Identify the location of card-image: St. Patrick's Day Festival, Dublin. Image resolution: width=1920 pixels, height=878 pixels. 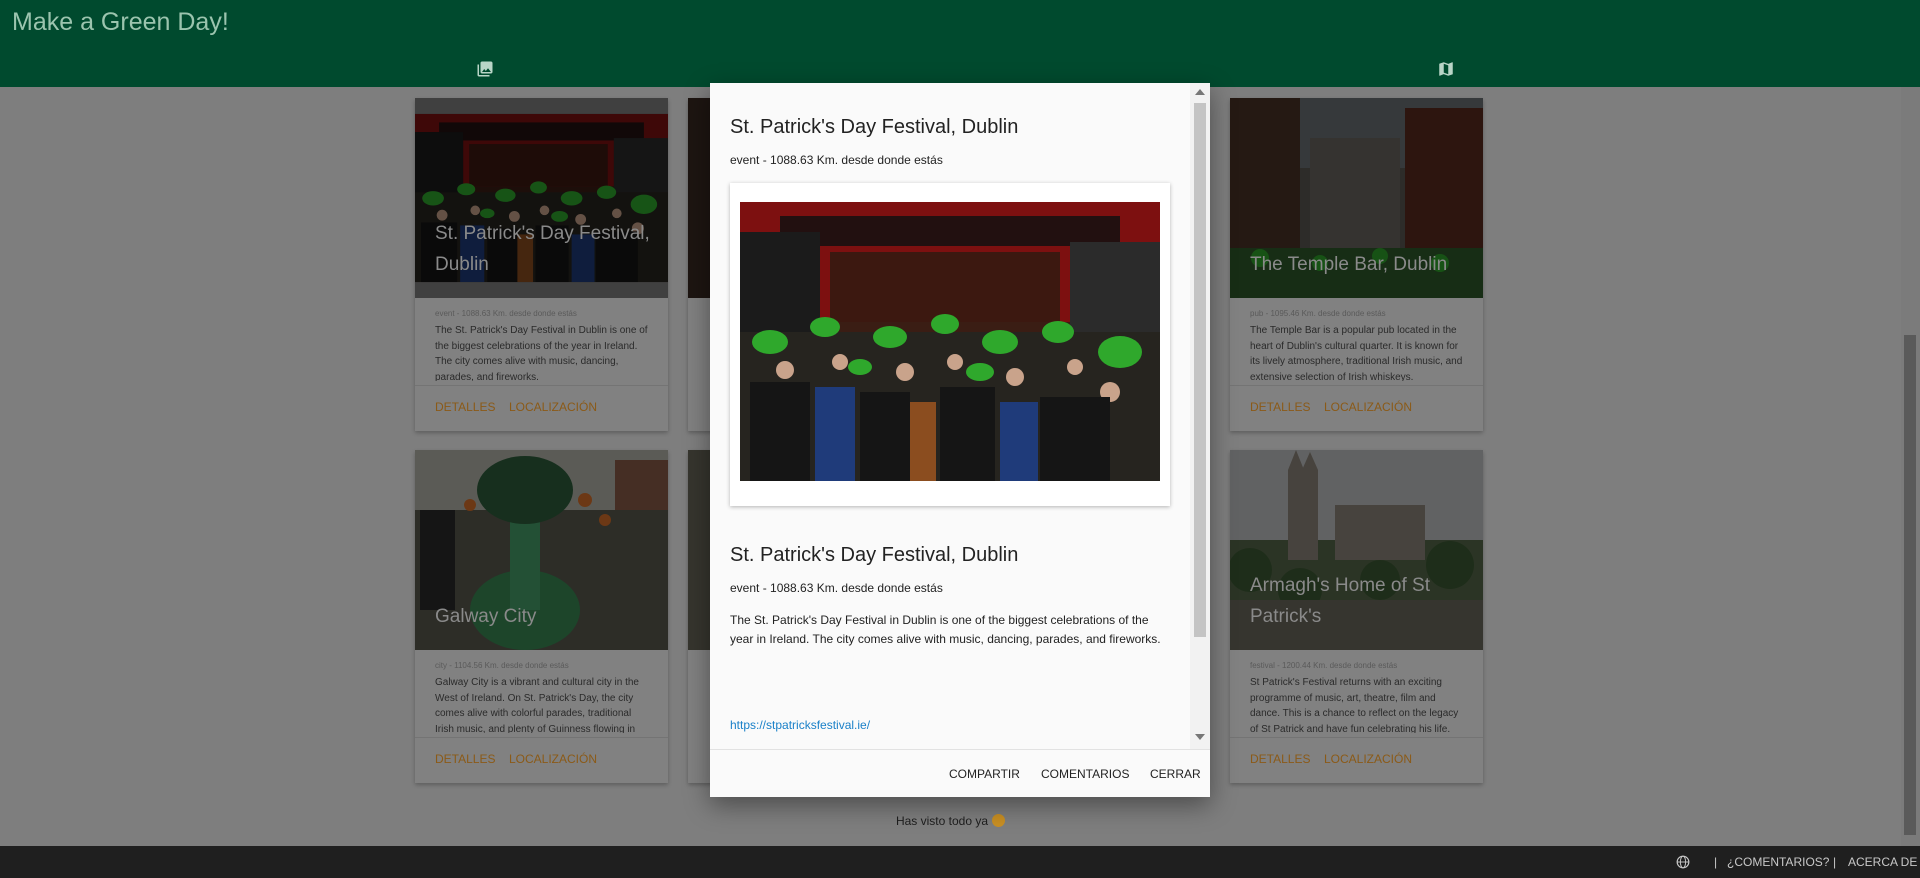
(541, 198).